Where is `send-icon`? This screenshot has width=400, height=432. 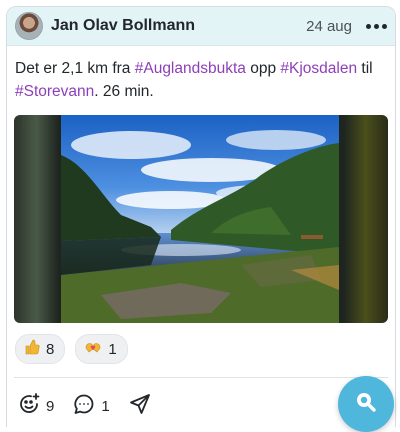 send-icon is located at coordinates (140, 406).